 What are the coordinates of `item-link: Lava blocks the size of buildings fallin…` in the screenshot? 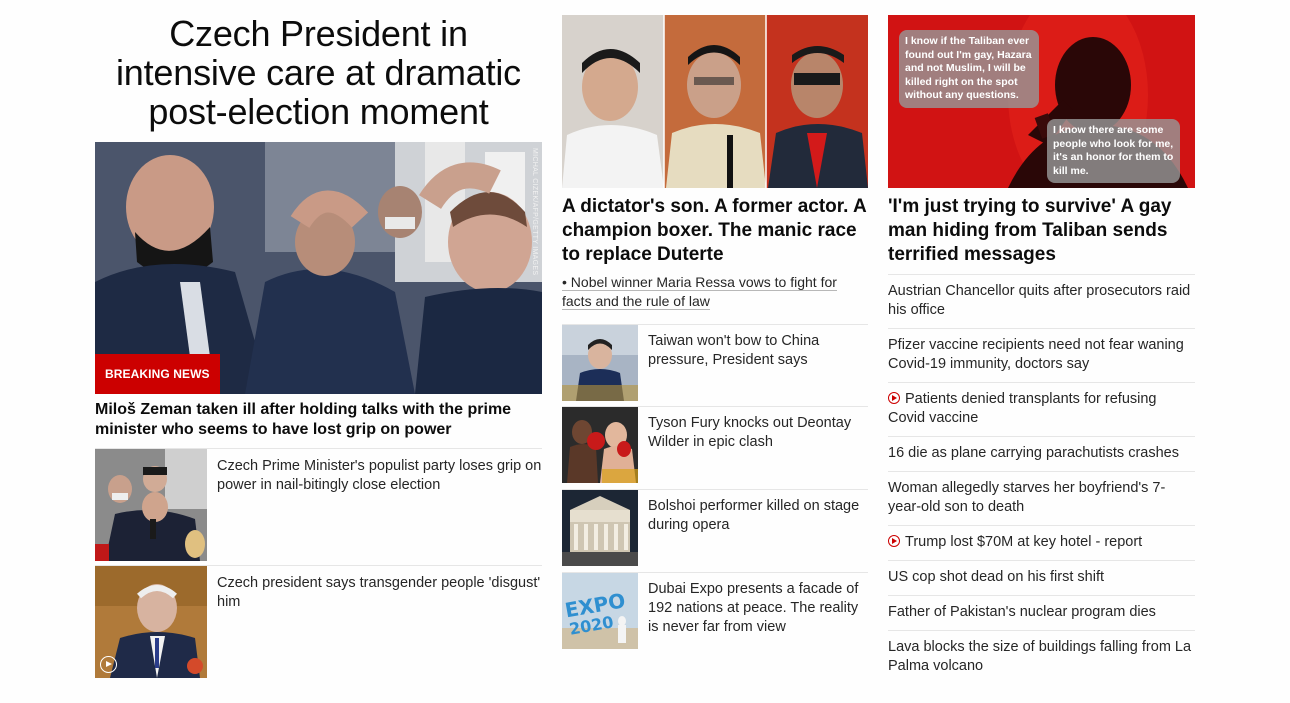 It's located at (1039, 656).